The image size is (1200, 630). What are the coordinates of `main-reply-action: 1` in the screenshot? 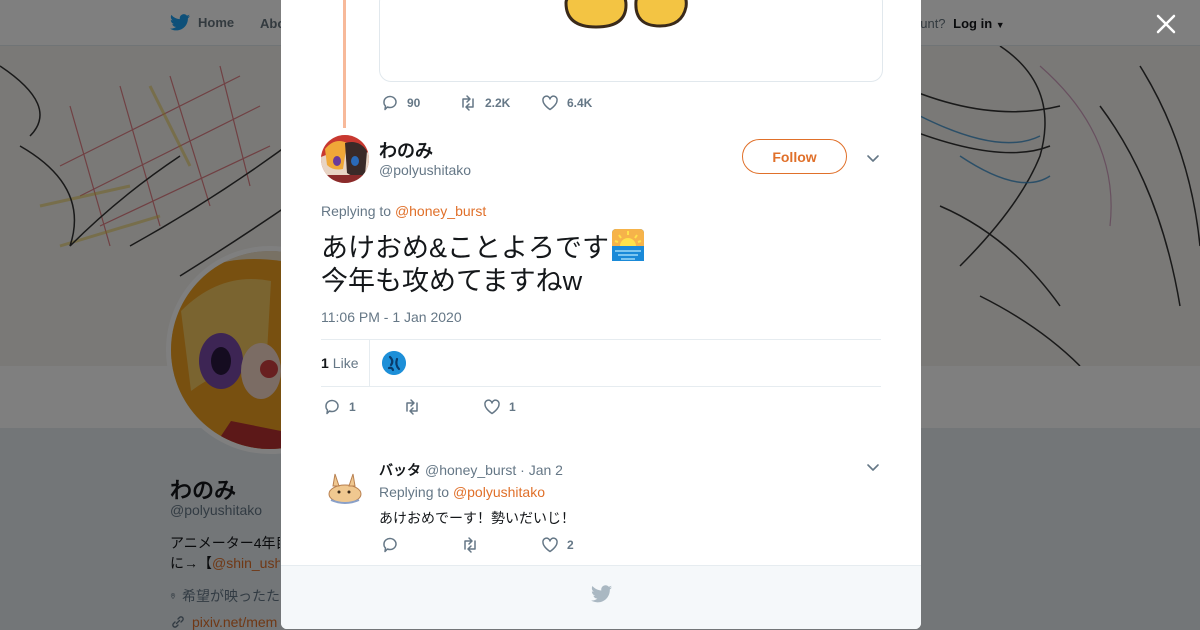 It's located at (363, 407).